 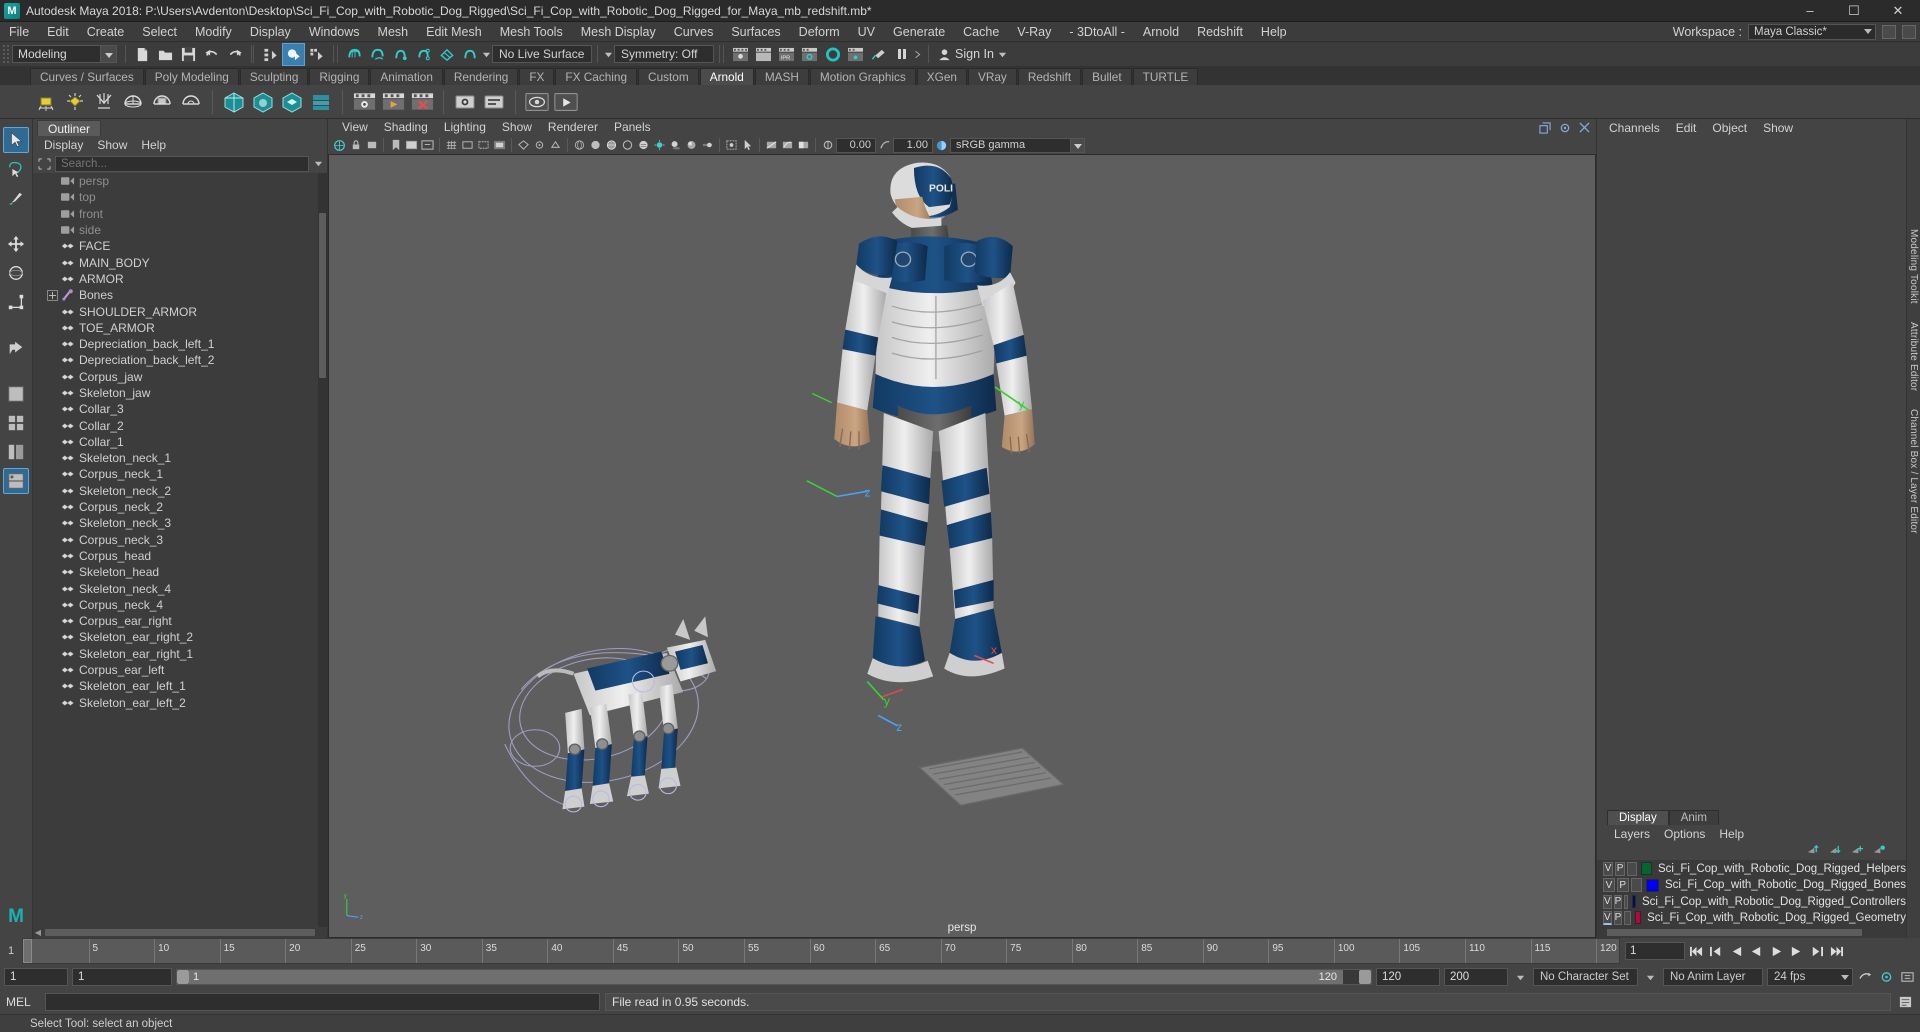 I want to click on menu-mesh: Mesh, so click(x=393, y=32).